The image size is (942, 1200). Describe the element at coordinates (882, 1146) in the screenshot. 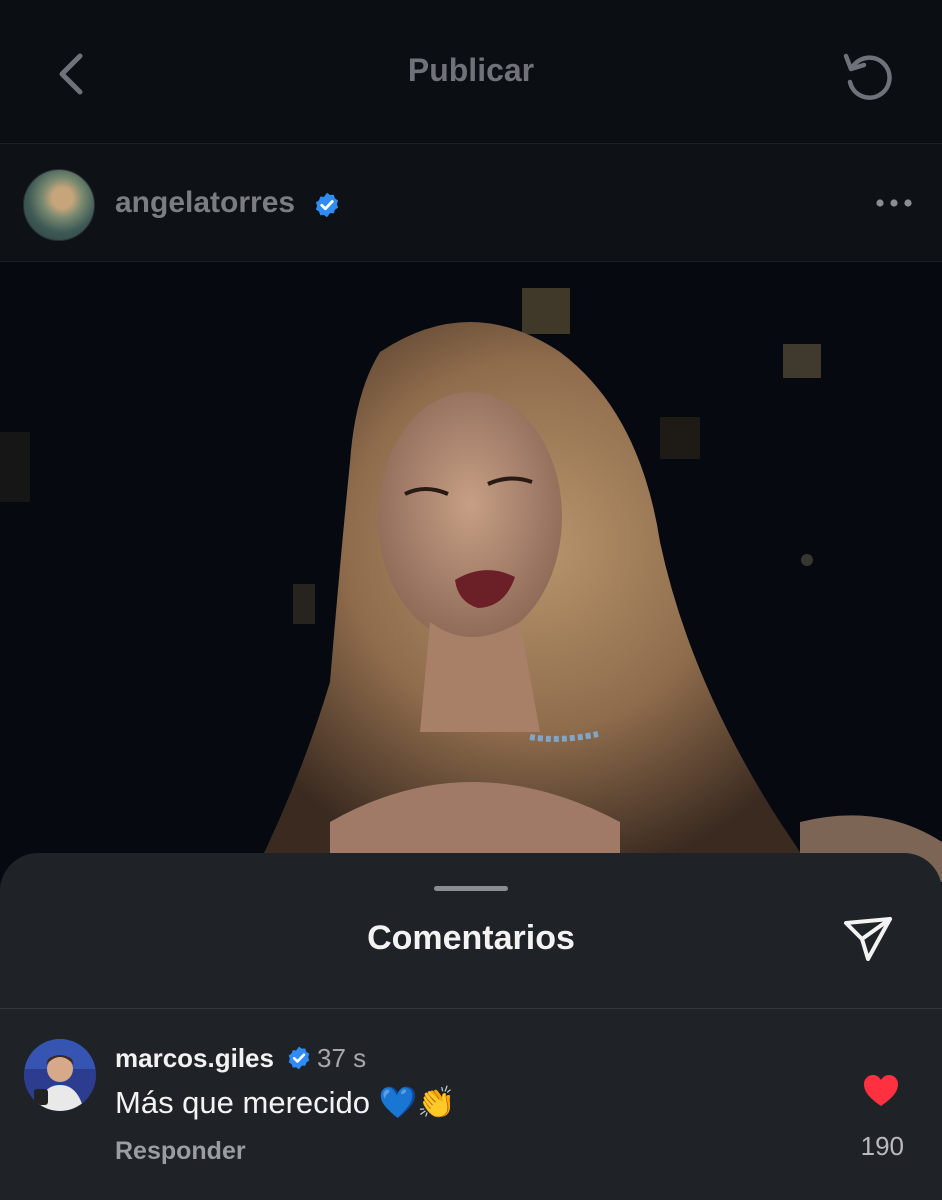

I see `like-count: 190` at that location.